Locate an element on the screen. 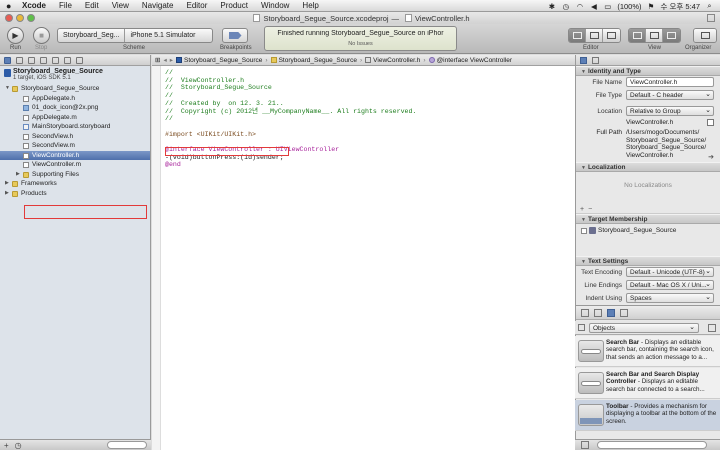 The image size is (720, 450). menu-xcode: Xcode is located at coordinates (34, 5).